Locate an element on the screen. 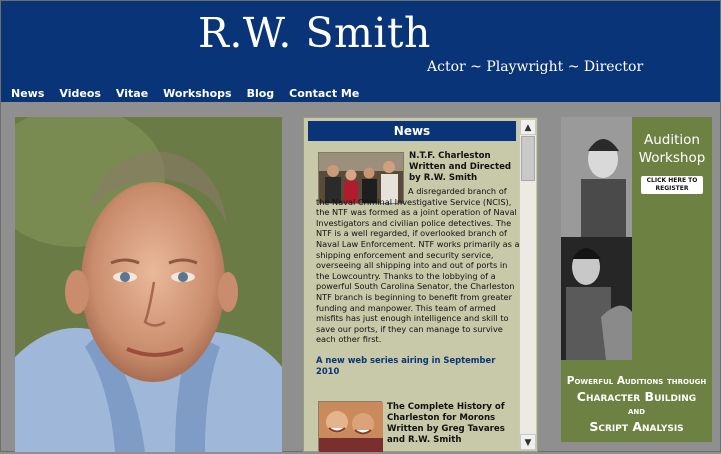  site-title: R.W. Smith is located at coordinates (314, 33).